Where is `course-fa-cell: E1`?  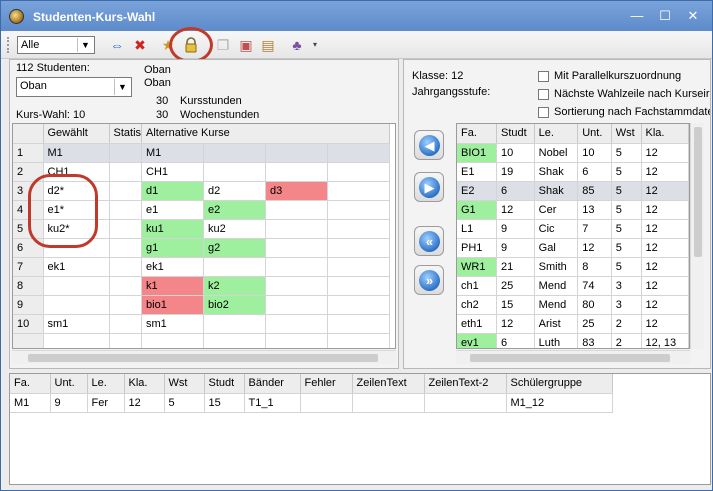 course-fa-cell: E1 is located at coordinates (477, 172).